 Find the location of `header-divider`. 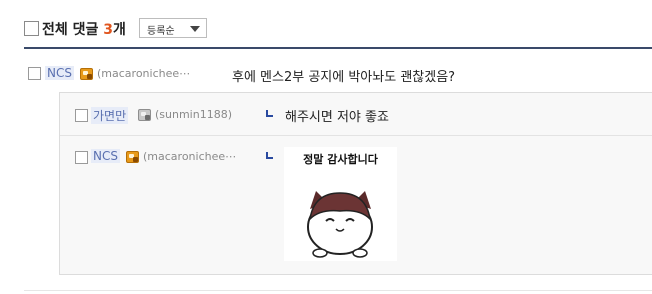

header-divider is located at coordinates (338, 48).